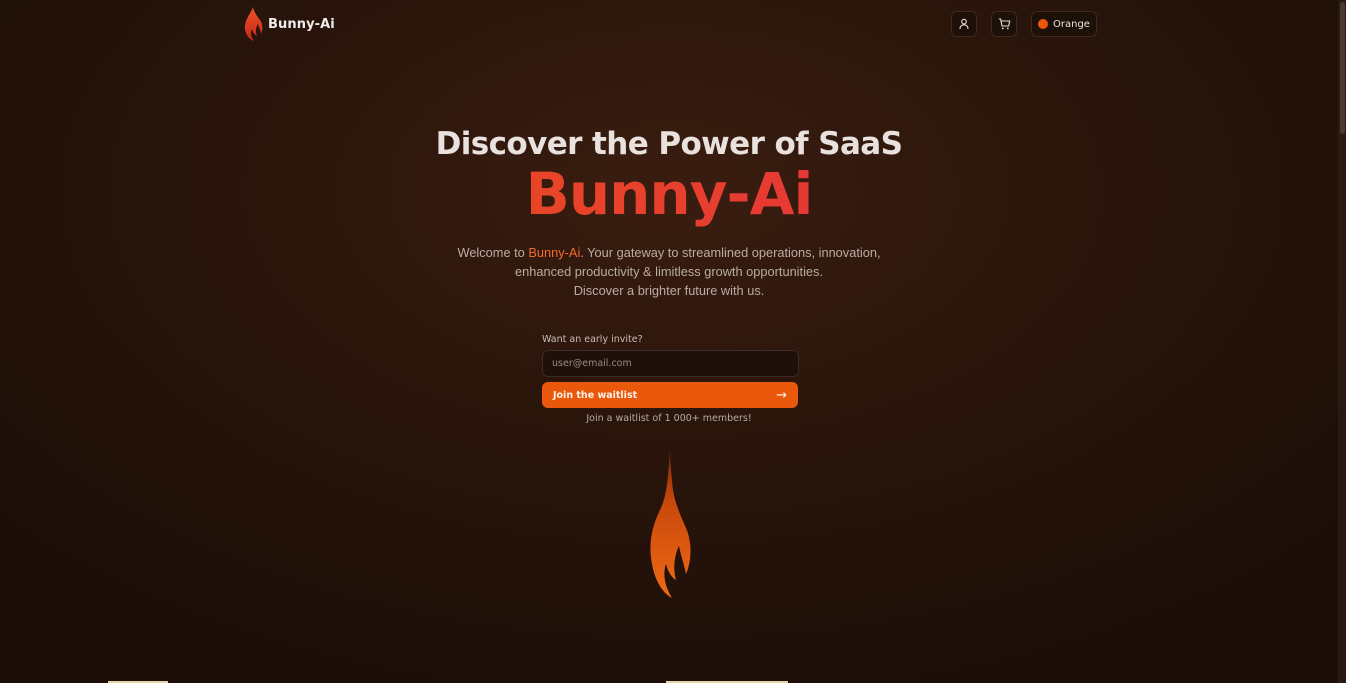 This screenshot has height=683, width=1346. What do you see at coordinates (493, 252) in the screenshot?
I see `description-prefix: Welcome to` at bounding box center [493, 252].